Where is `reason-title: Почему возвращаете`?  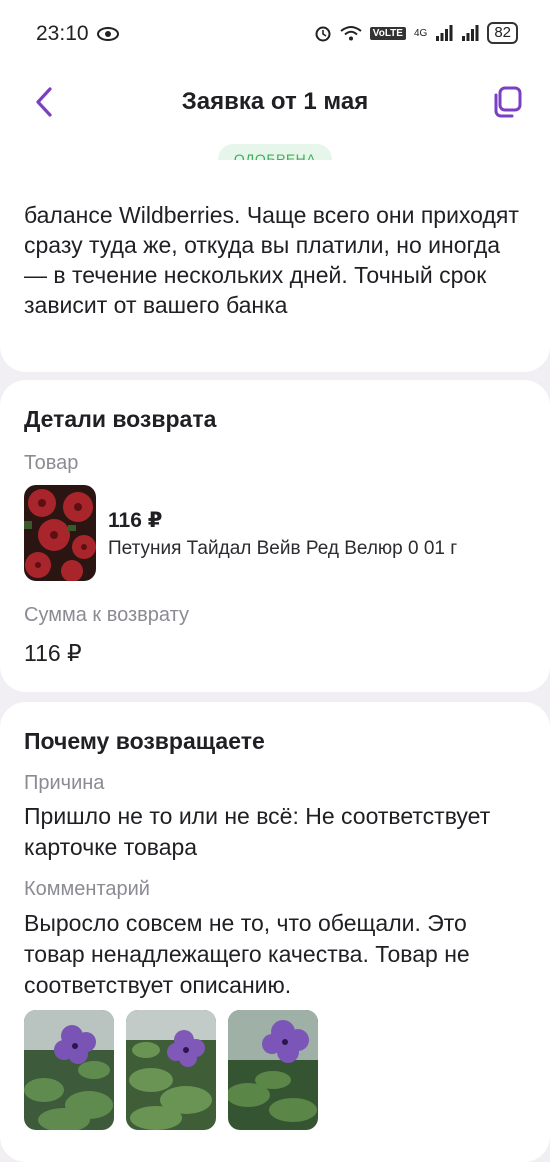
reason-title: Почему возвращаете is located at coordinates (144, 741).